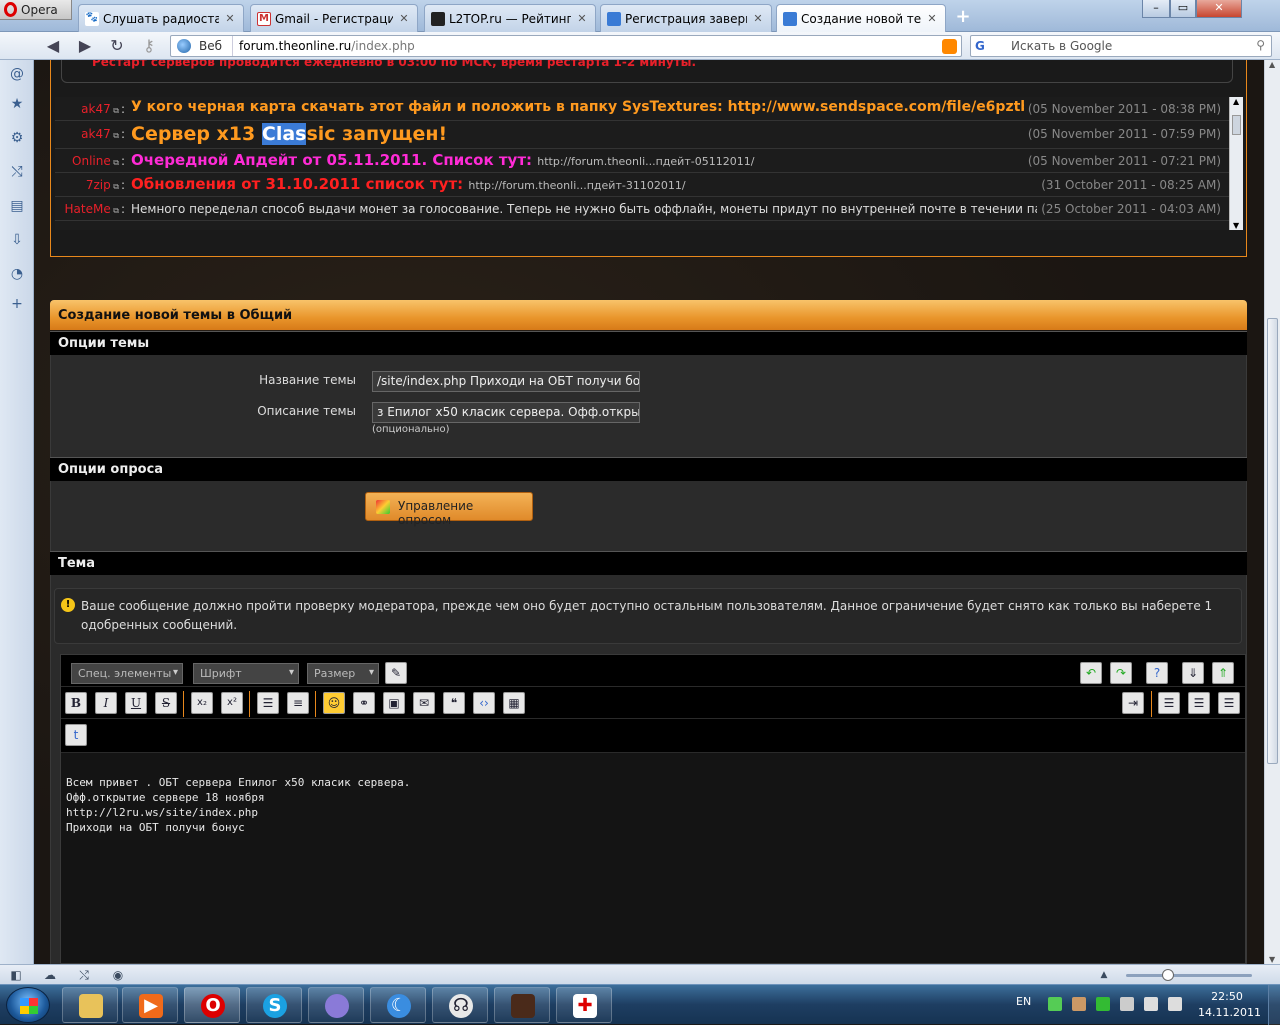 The width and height of the screenshot is (1280, 1025). I want to click on color-picker-icon: ✎, so click(396, 673).